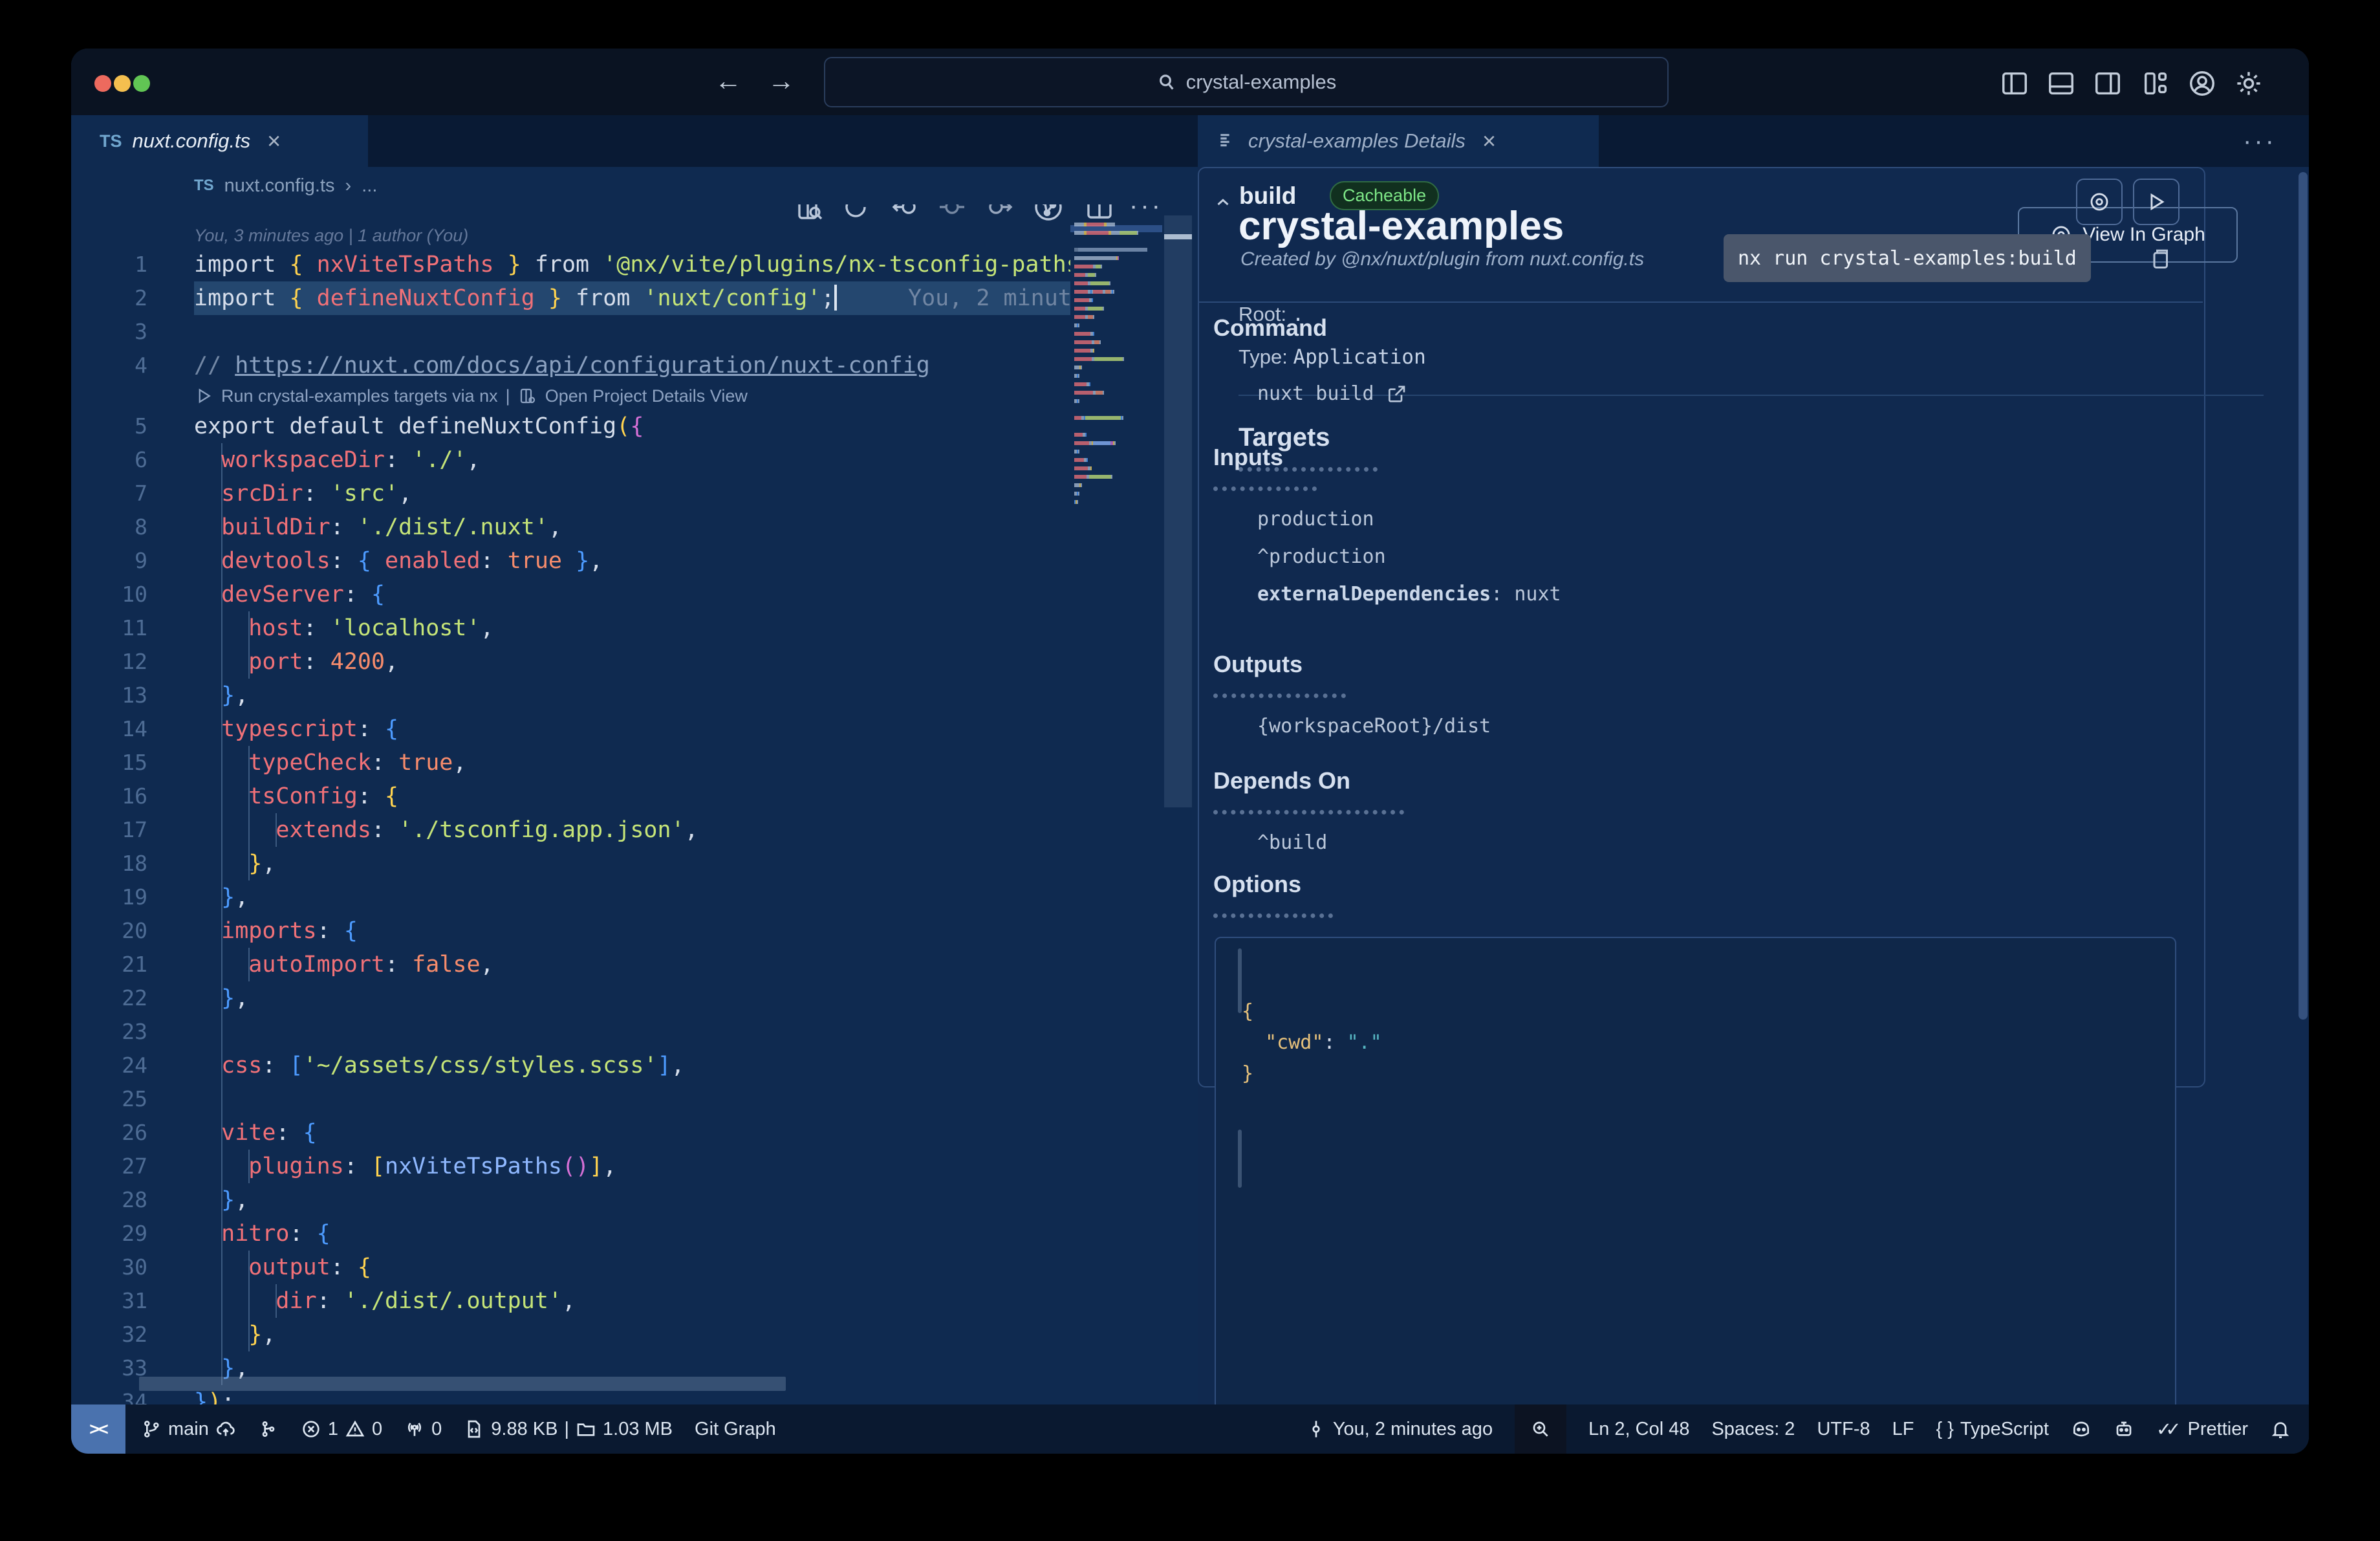  I want to click on line-number: 22, so click(134, 998).